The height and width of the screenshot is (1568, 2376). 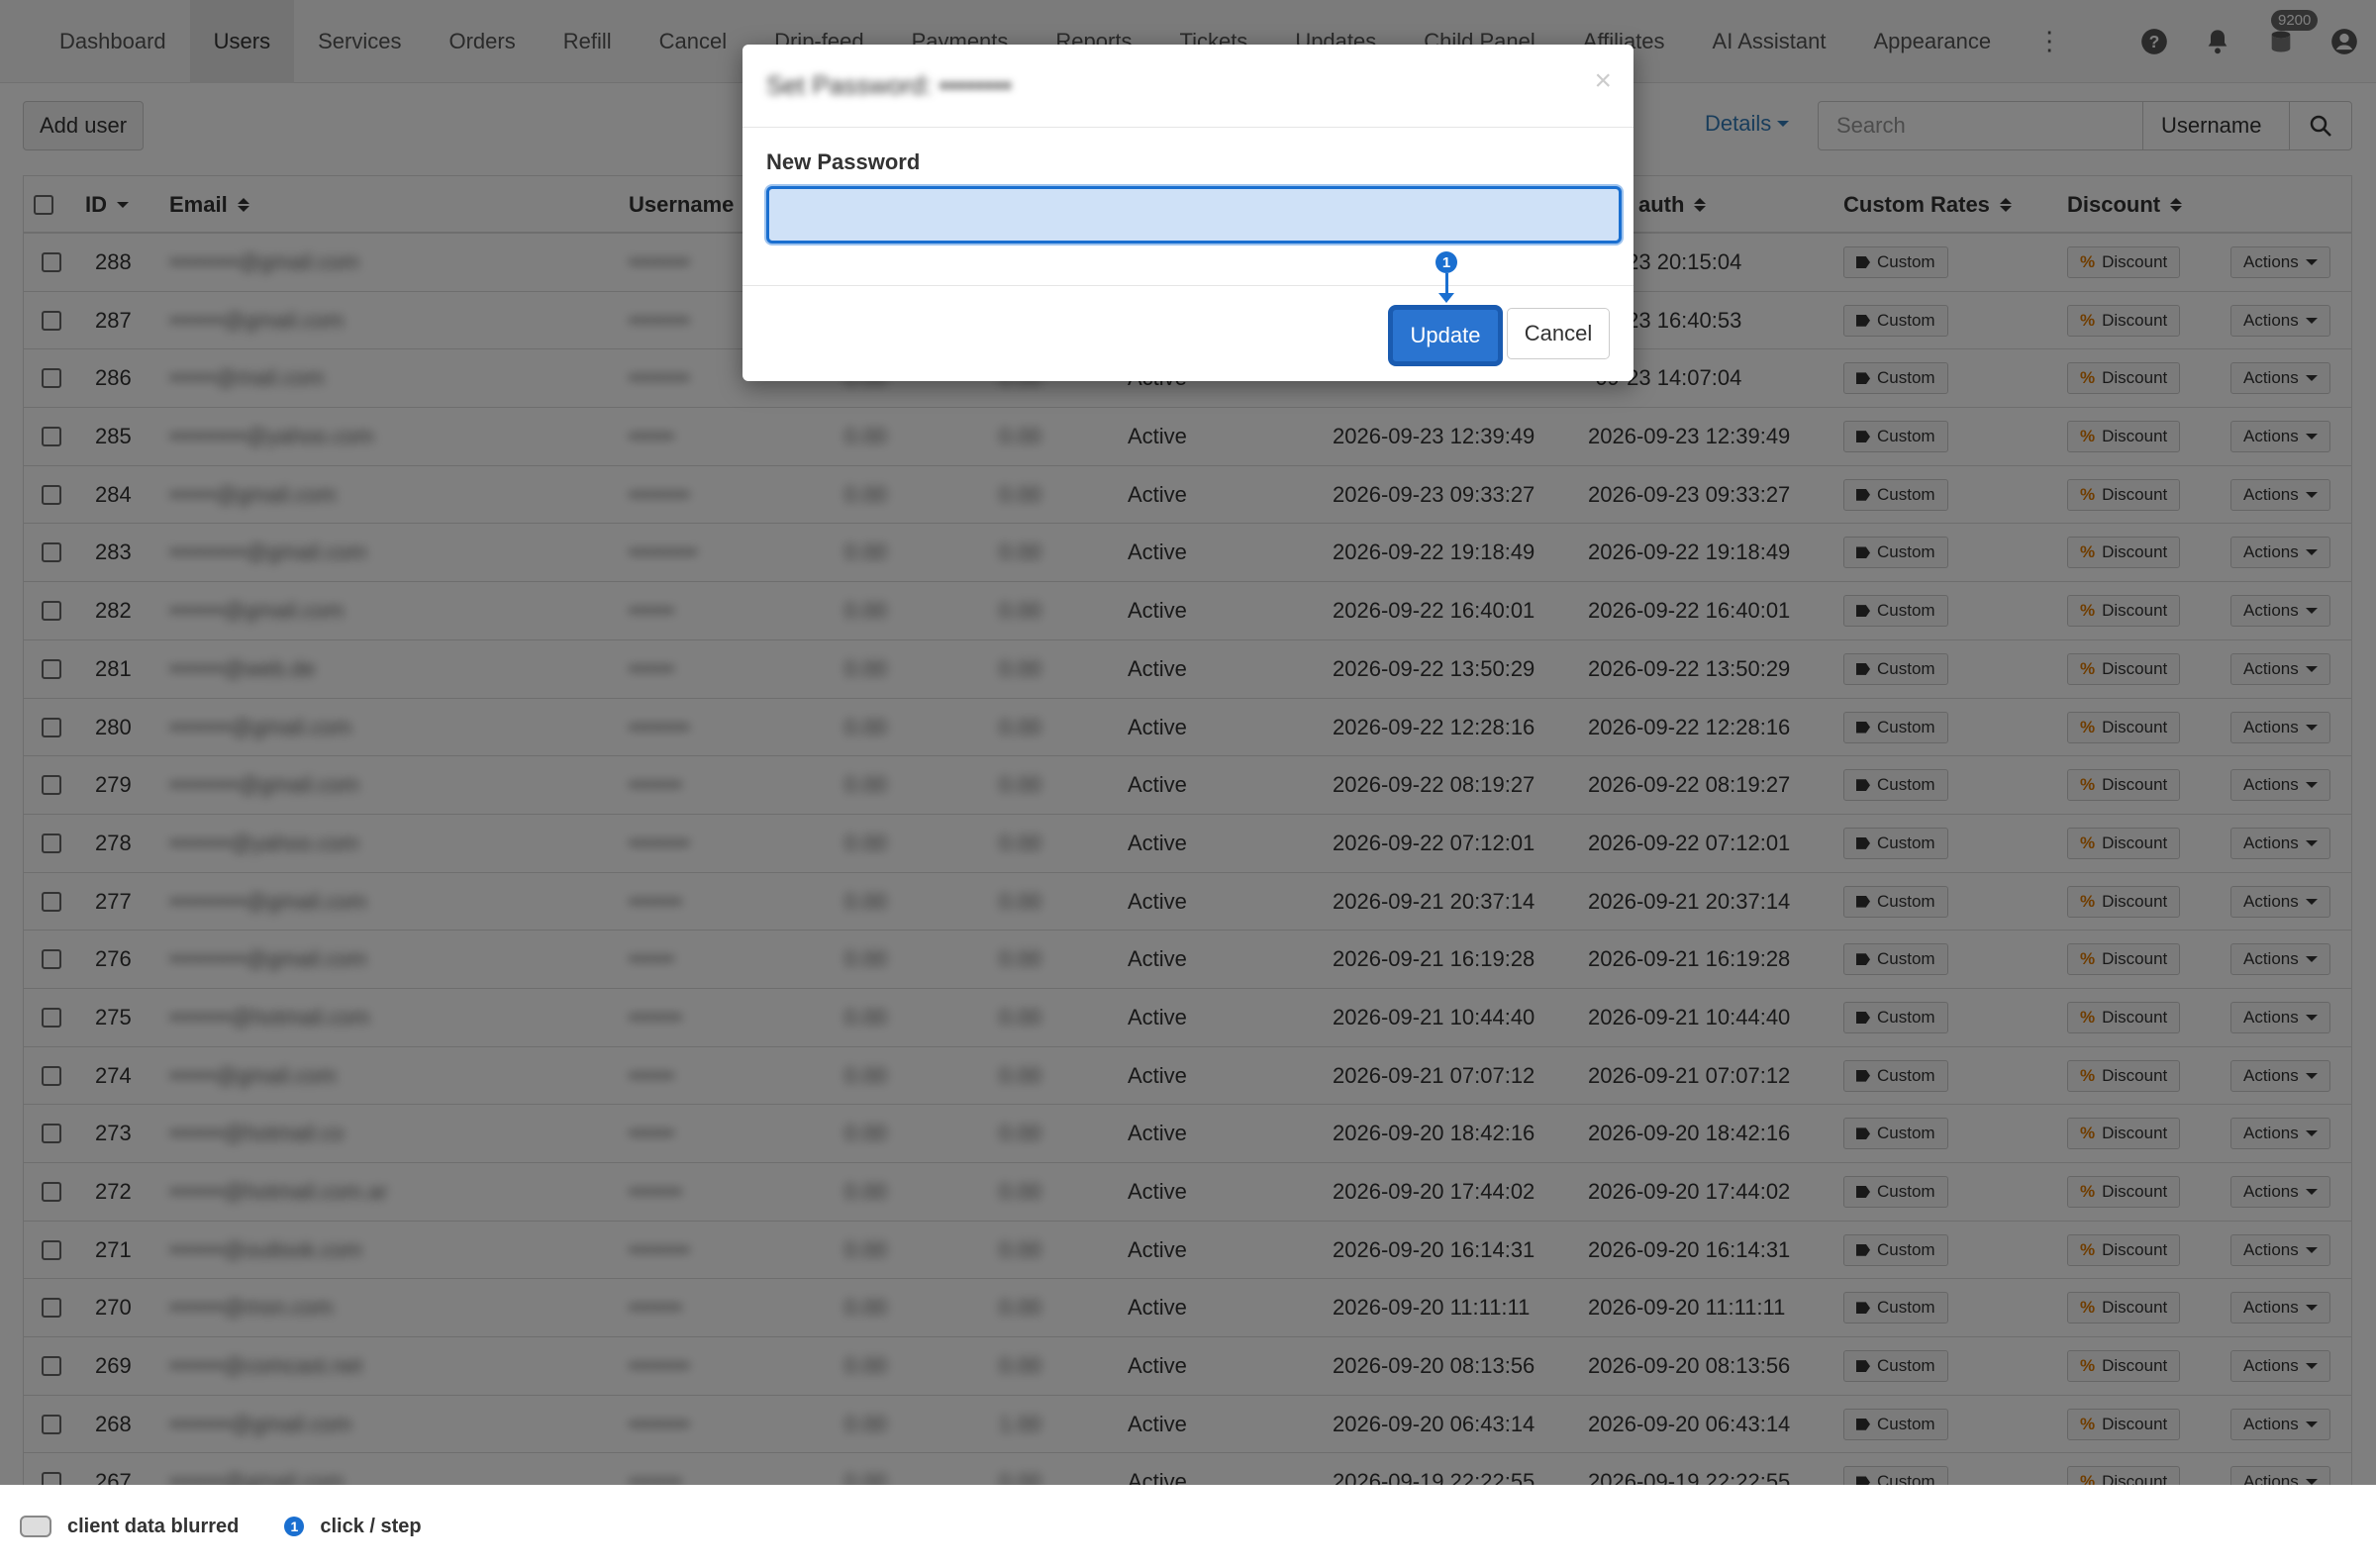 I want to click on step-pointer-line, so click(x=1447, y=284).